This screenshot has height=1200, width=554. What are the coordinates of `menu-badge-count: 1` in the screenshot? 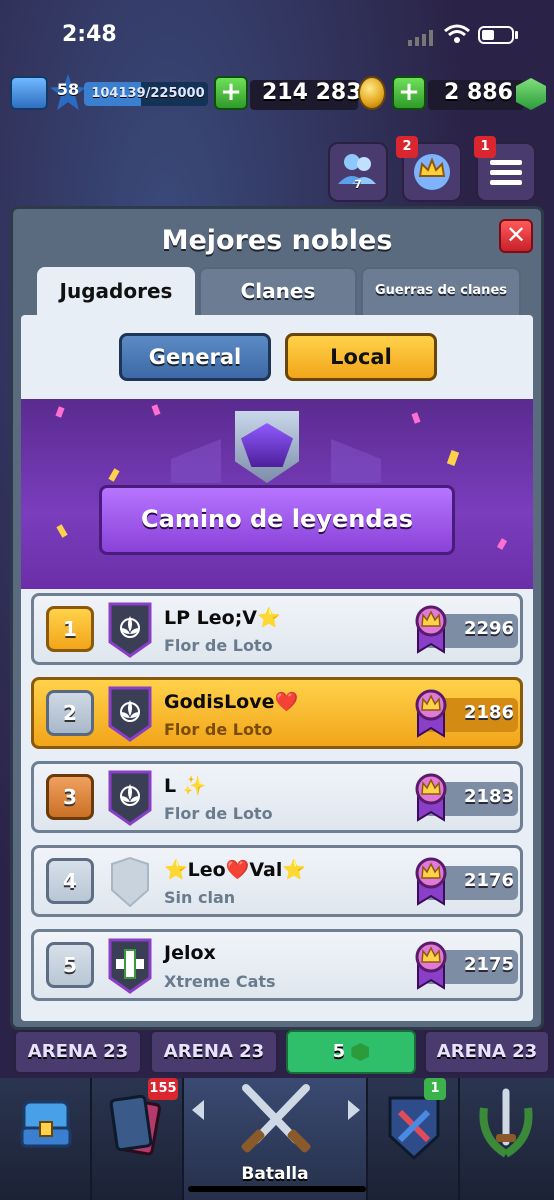 It's located at (485, 147).